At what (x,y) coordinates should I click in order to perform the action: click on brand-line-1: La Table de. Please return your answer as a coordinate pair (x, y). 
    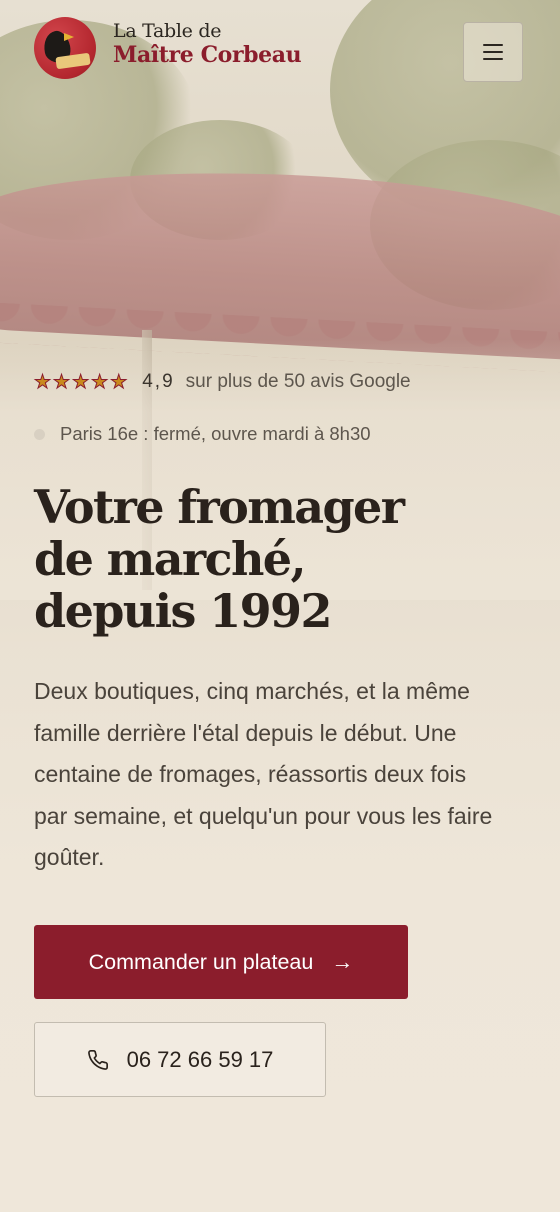
    Looking at the image, I should click on (167, 31).